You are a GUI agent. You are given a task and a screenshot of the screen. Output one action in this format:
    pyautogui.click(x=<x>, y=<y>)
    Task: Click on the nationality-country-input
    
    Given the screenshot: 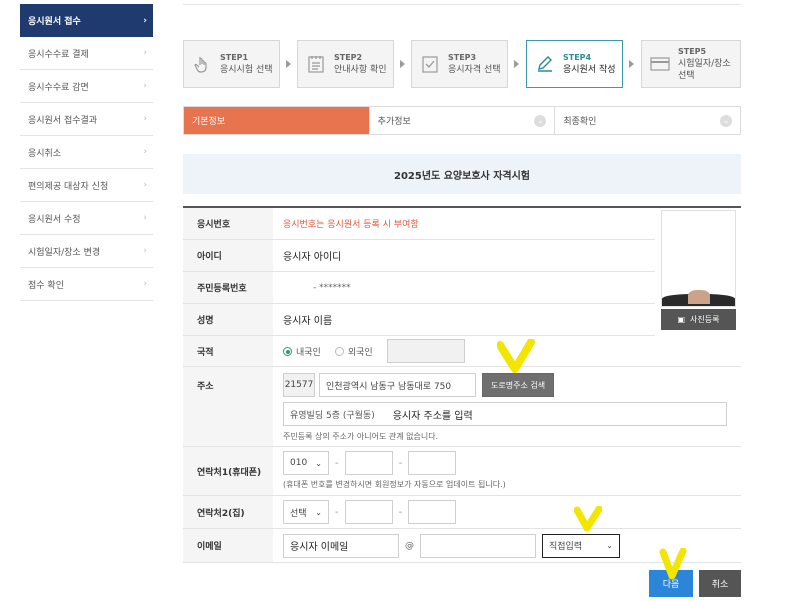 What is the action you would take?
    pyautogui.click(x=425, y=351)
    